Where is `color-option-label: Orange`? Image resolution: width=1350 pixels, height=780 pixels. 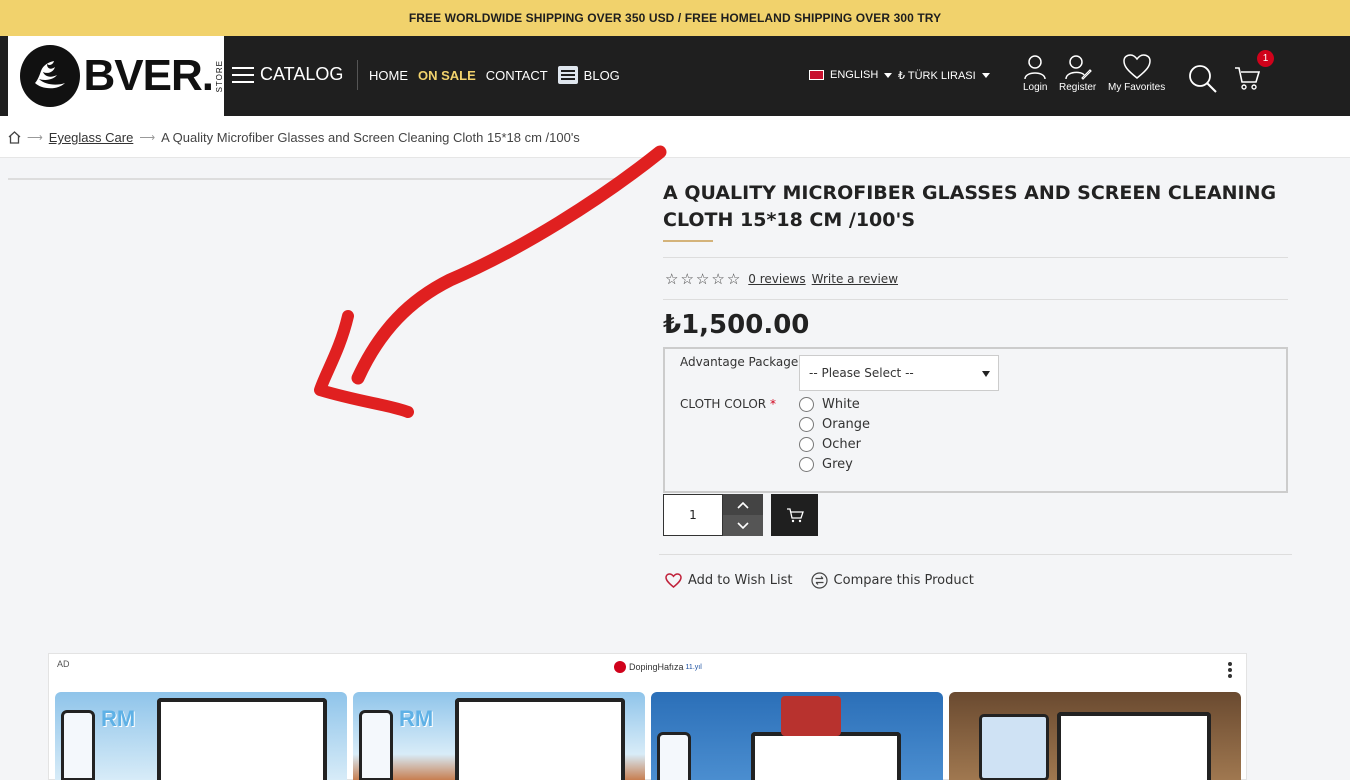
color-option-label: Orange is located at coordinates (846, 424).